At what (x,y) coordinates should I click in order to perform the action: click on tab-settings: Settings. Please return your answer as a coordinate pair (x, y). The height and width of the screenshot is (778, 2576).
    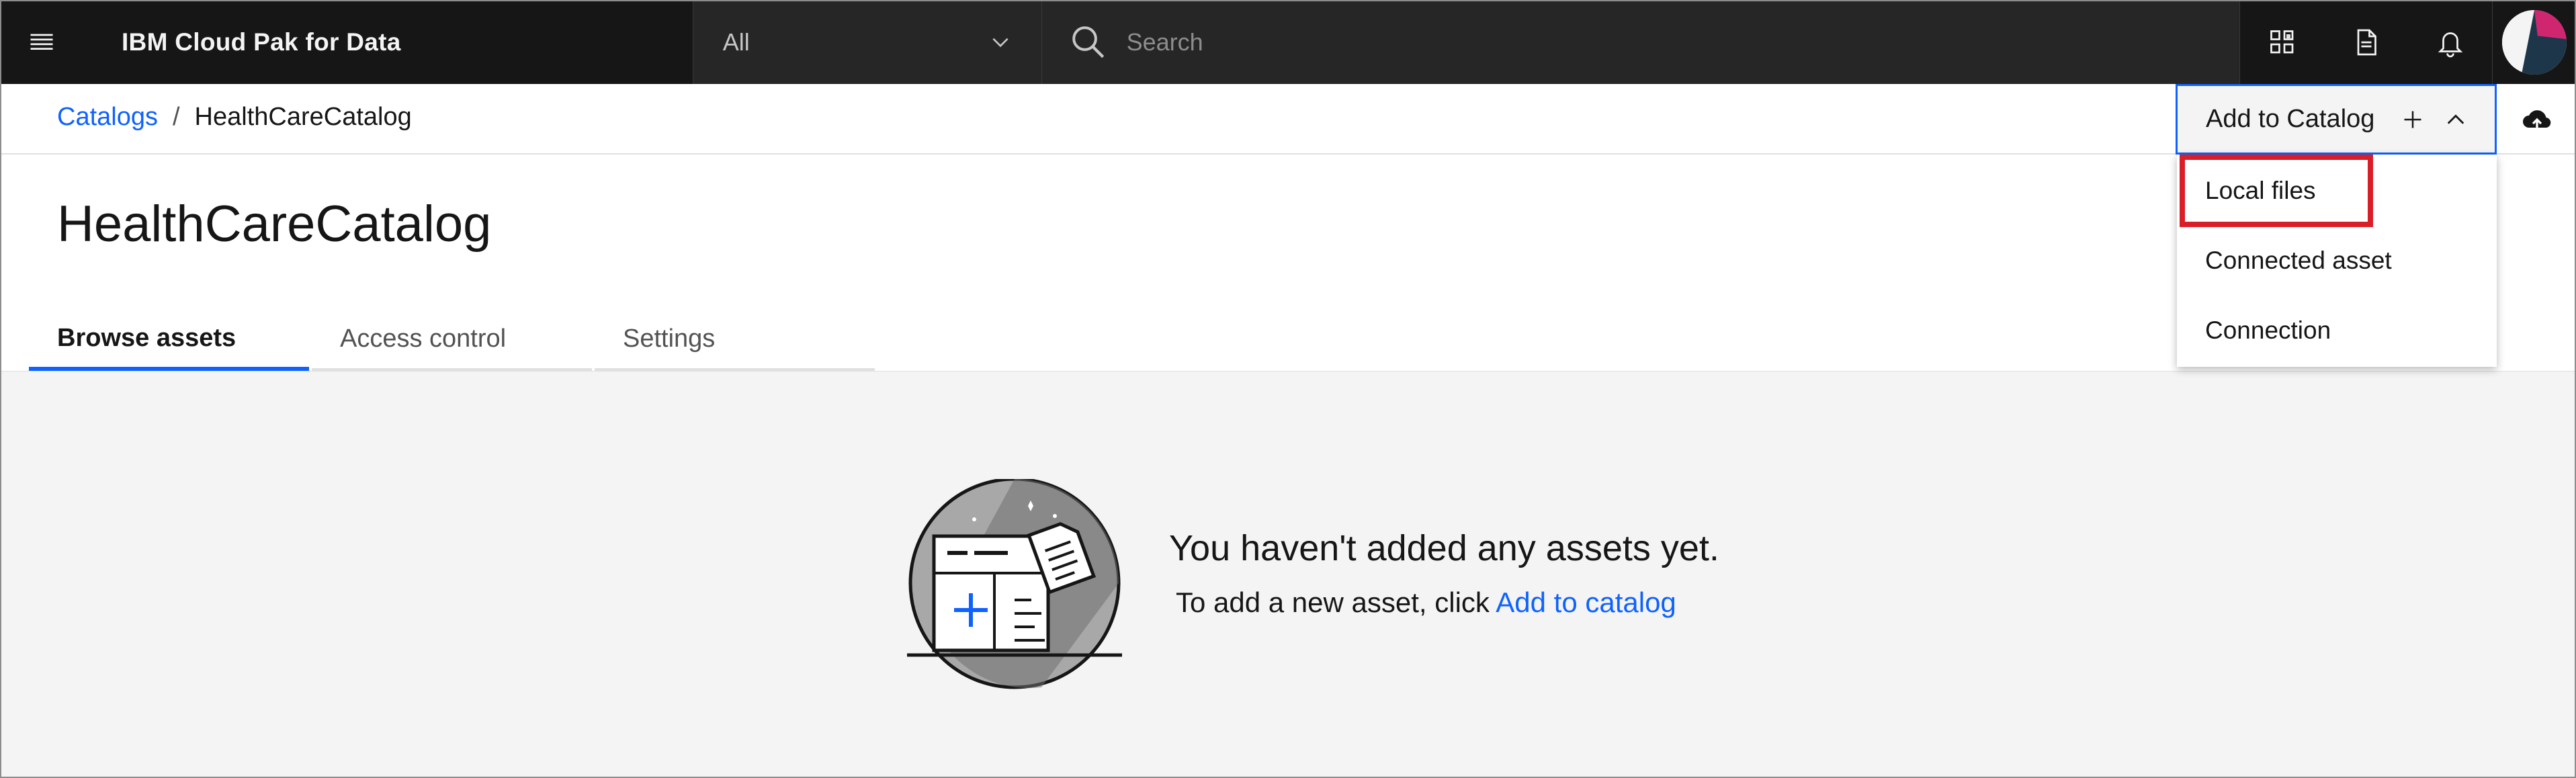
    Looking at the image, I should click on (735, 340).